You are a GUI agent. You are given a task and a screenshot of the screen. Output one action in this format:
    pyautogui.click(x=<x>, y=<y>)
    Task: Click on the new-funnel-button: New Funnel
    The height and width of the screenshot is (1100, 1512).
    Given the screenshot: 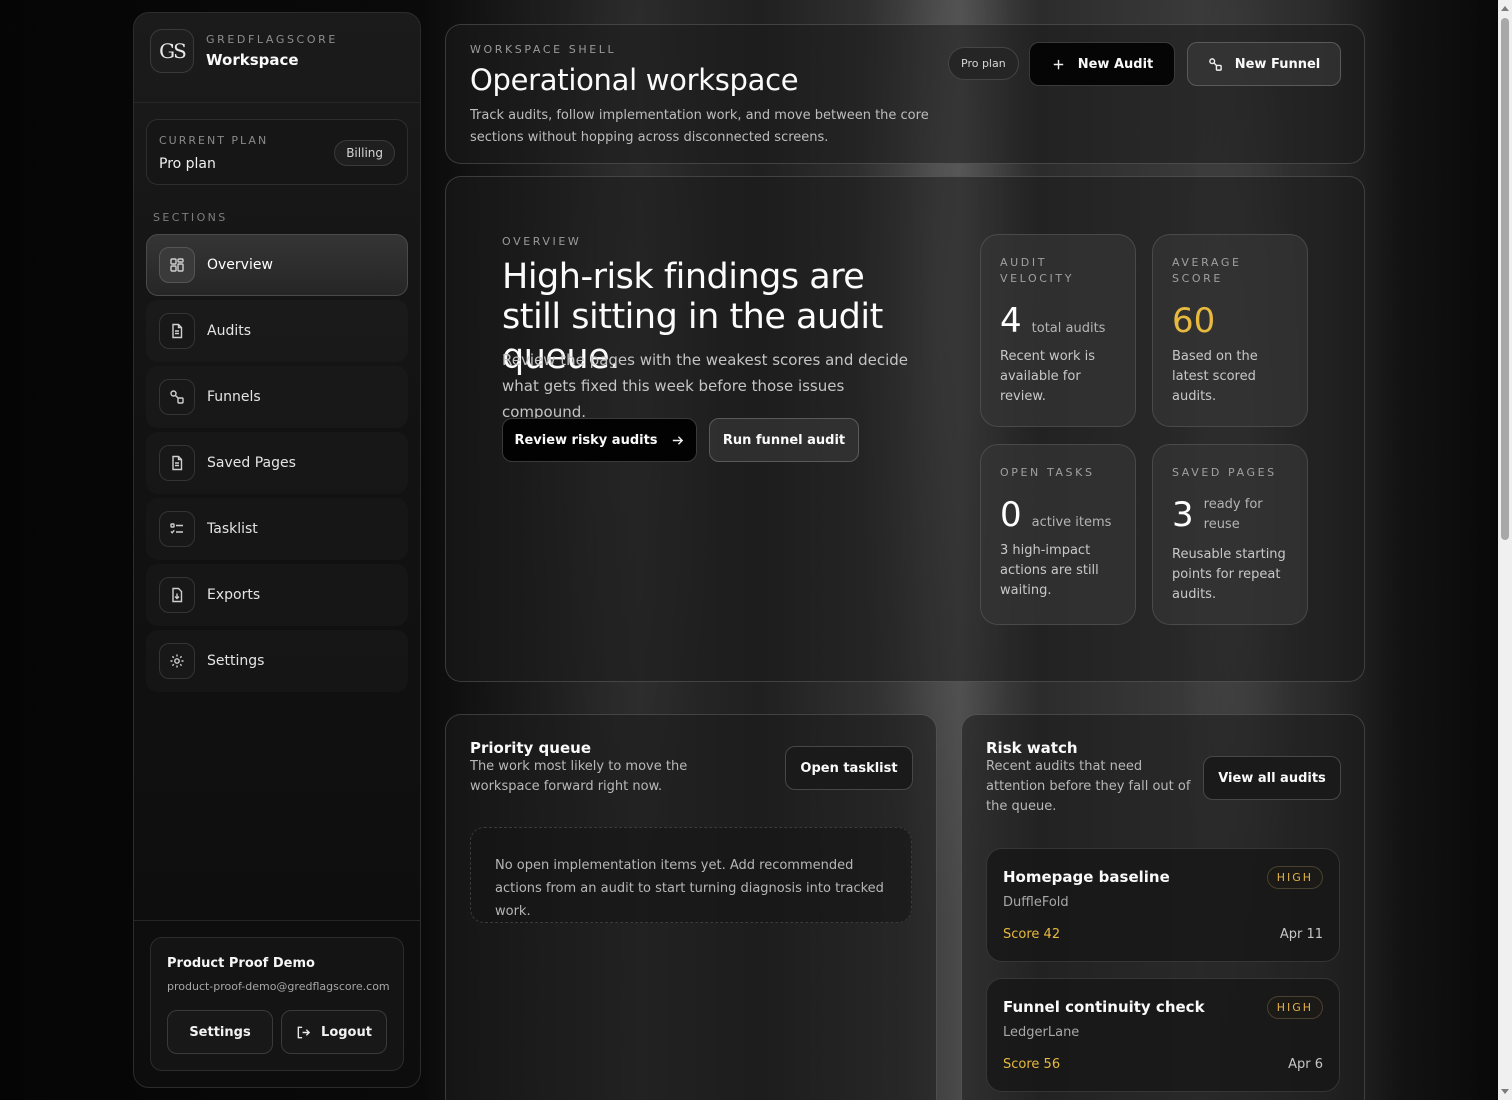 What is the action you would take?
    pyautogui.click(x=1264, y=64)
    